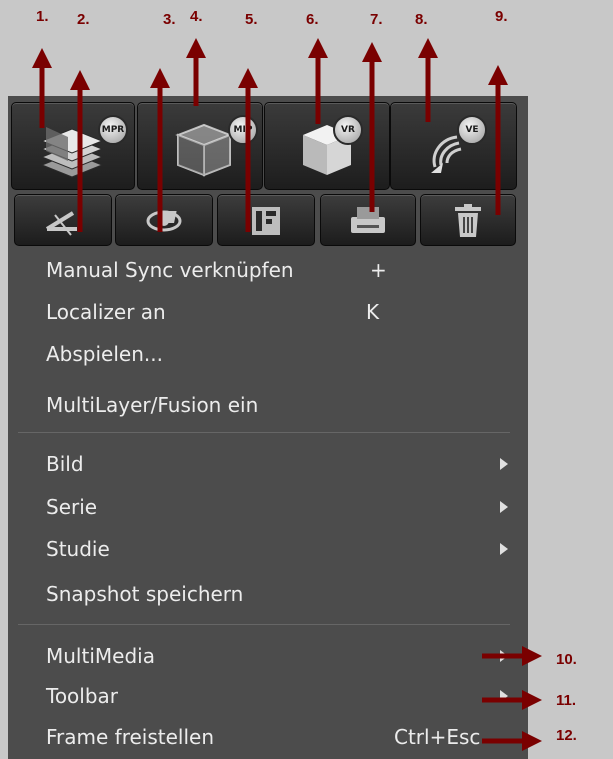 This screenshot has width=613, height=759. Describe the element at coordinates (566, 735) in the screenshot. I see `annotation-12: 12.` at that location.